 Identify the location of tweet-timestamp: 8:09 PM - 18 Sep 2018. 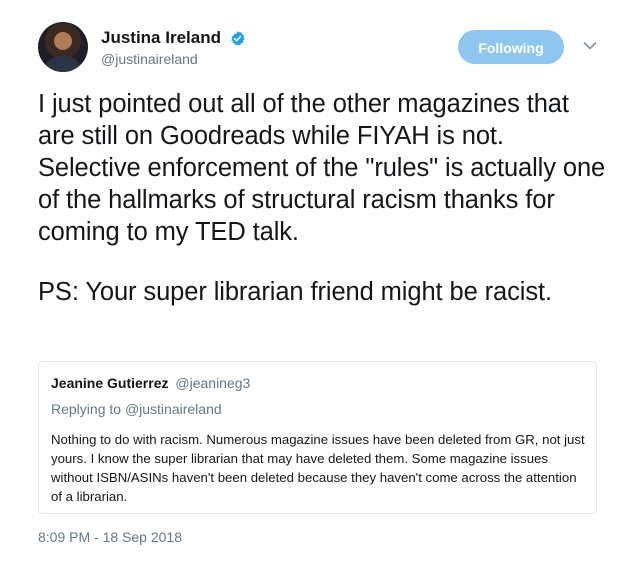
(110, 537).